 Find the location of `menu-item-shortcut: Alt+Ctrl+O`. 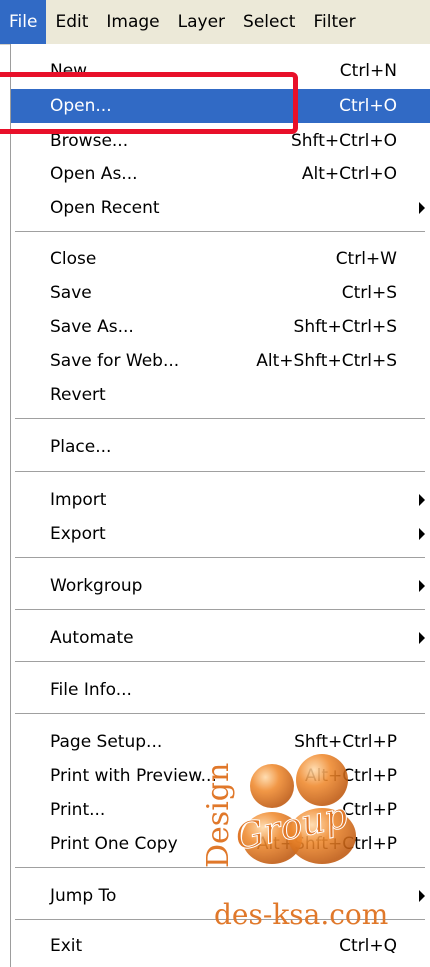

menu-item-shortcut: Alt+Ctrl+O is located at coordinates (349, 174).